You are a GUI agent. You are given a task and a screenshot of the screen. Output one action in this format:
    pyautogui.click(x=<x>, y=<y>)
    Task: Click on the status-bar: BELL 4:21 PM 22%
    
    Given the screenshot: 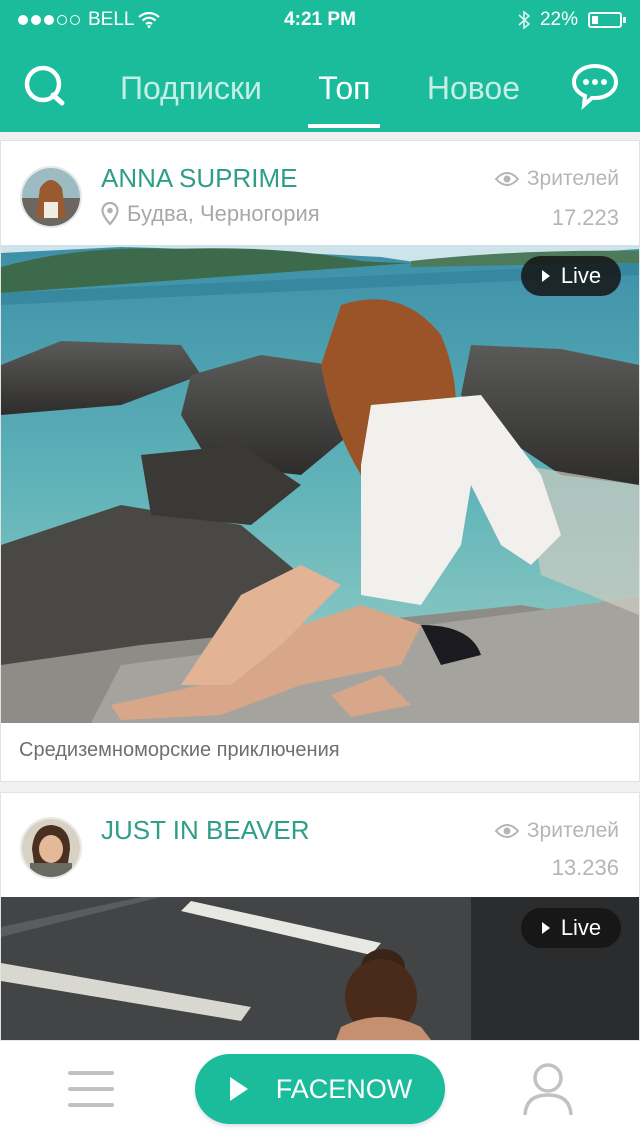 What is the action you would take?
    pyautogui.click(x=320, y=20)
    